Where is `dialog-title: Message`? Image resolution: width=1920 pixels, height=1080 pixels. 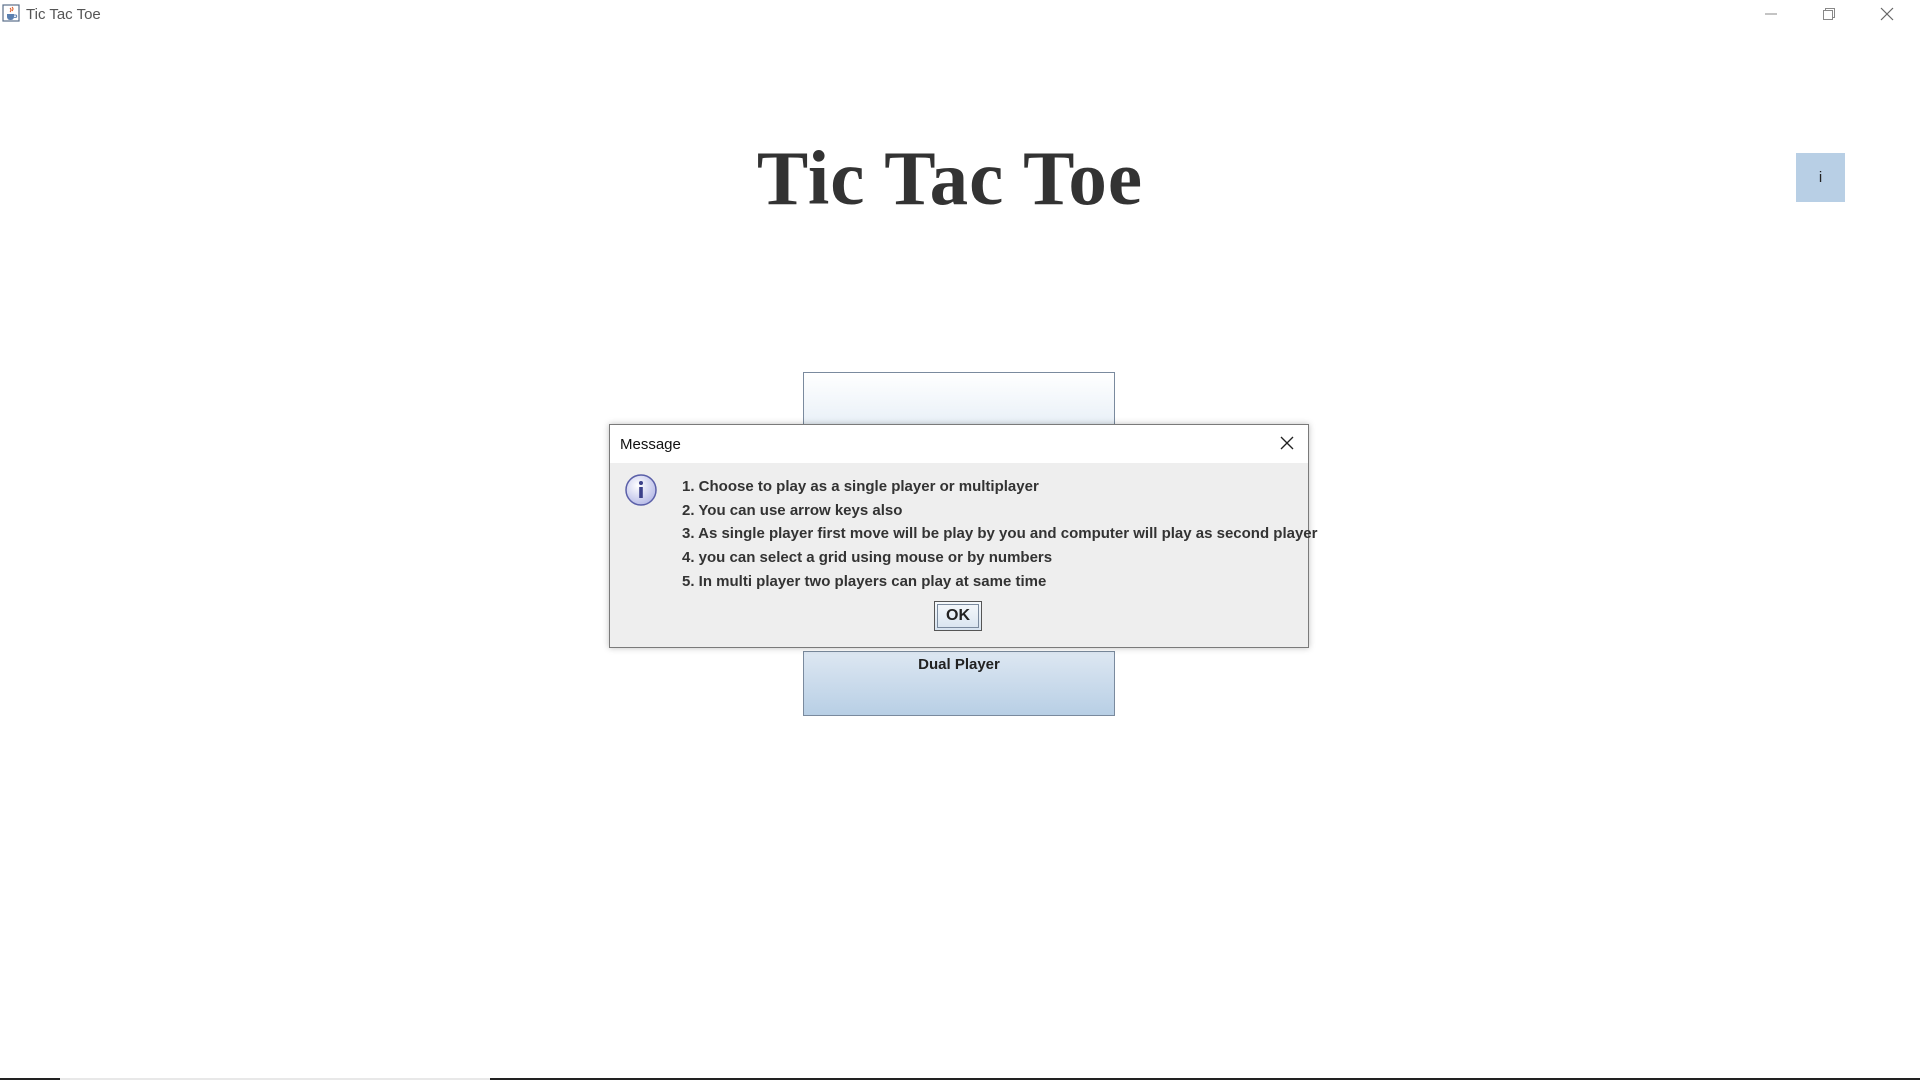
dialog-title: Message is located at coordinates (650, 444).